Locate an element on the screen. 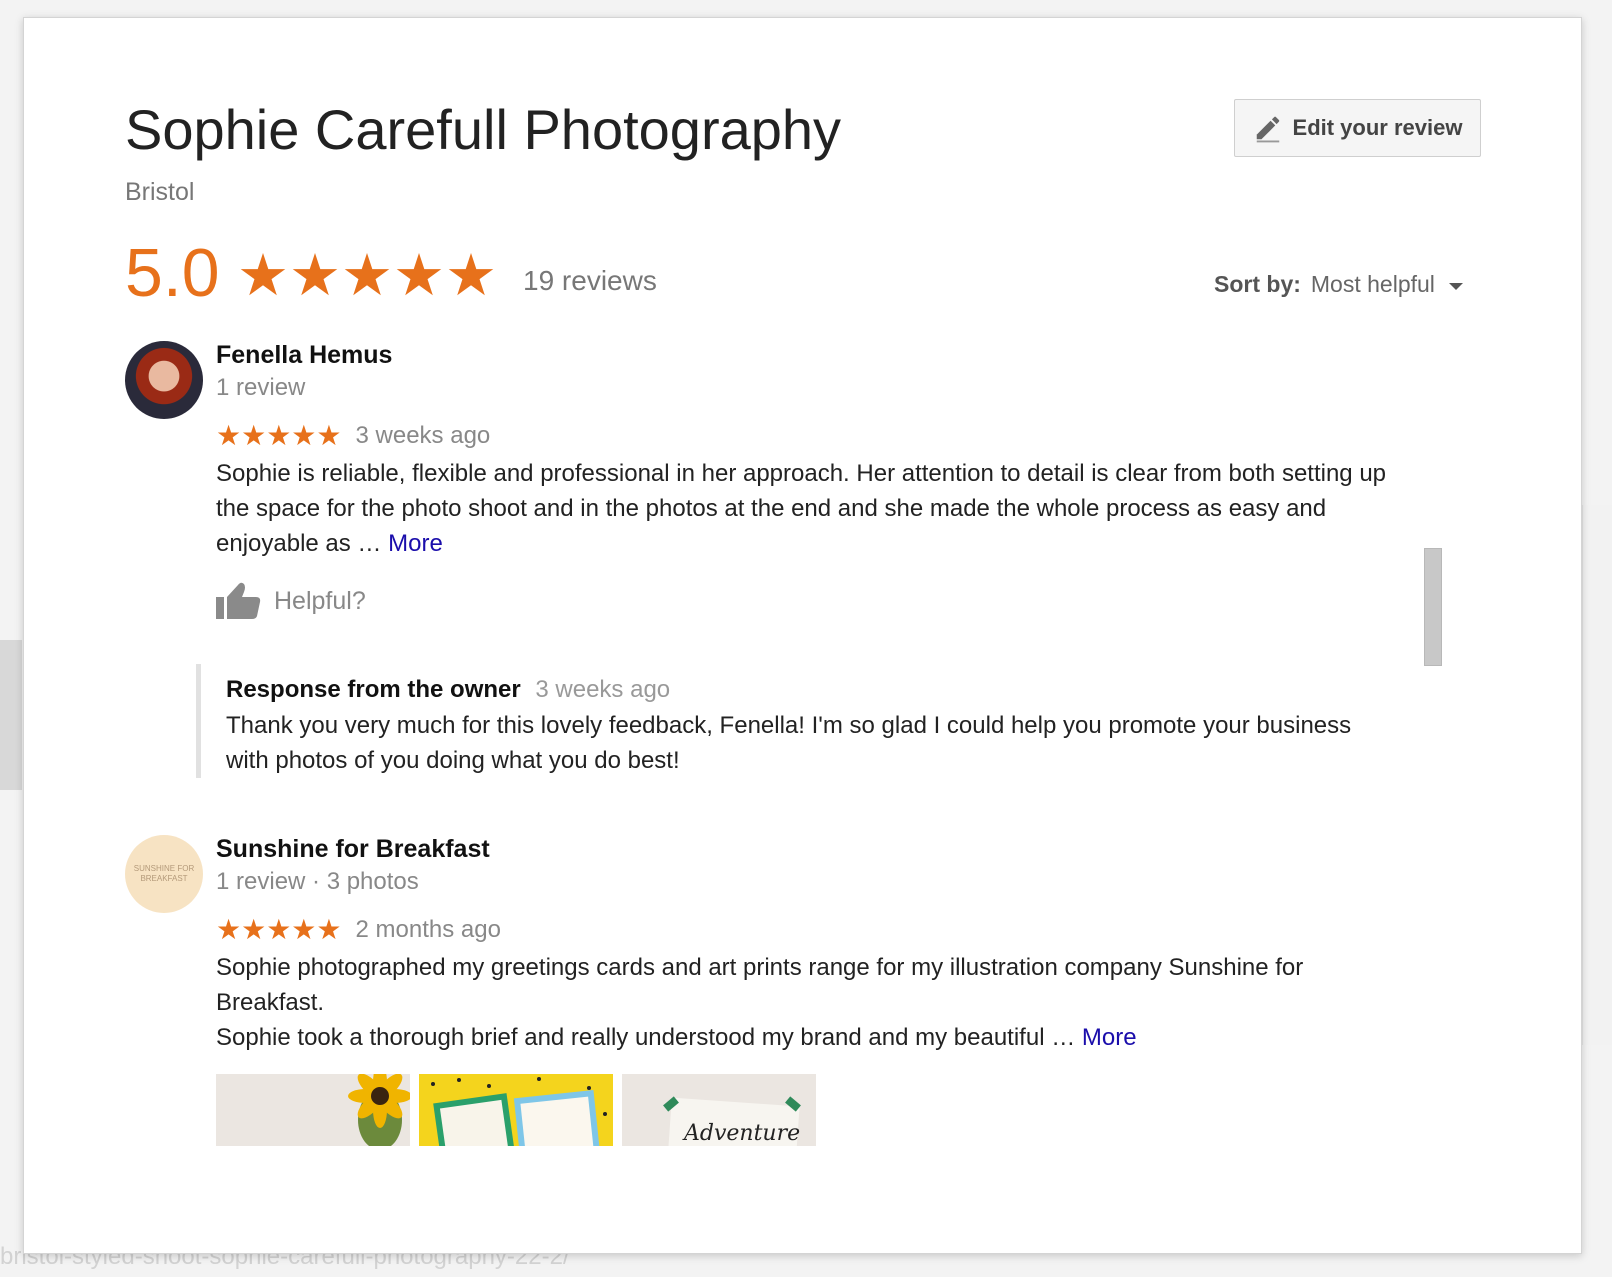 The width and height of the screenshot is (1612, 1277). reviewer-meta: 1 review · 3 photos is located at coordinates (317, 881).